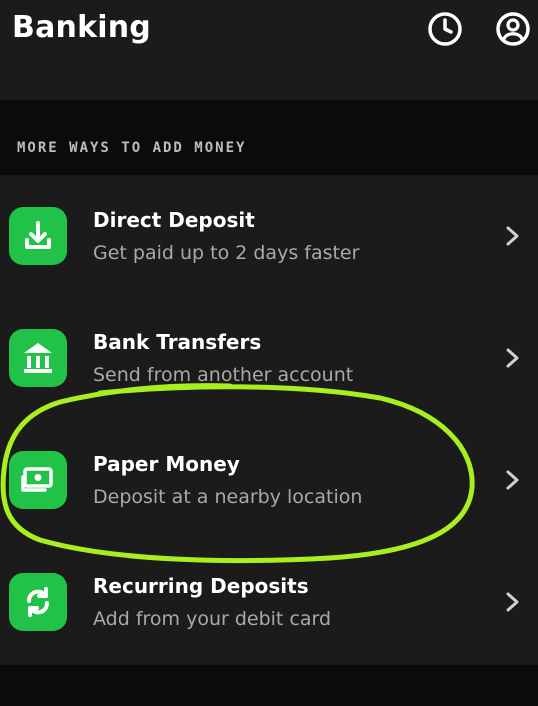 This screenshot has height=706, width=538. What do you see at coordinates (201, 586) in the screenshot?
I see `item-title: Recurring Deposits` at bounding box center [201, 586].